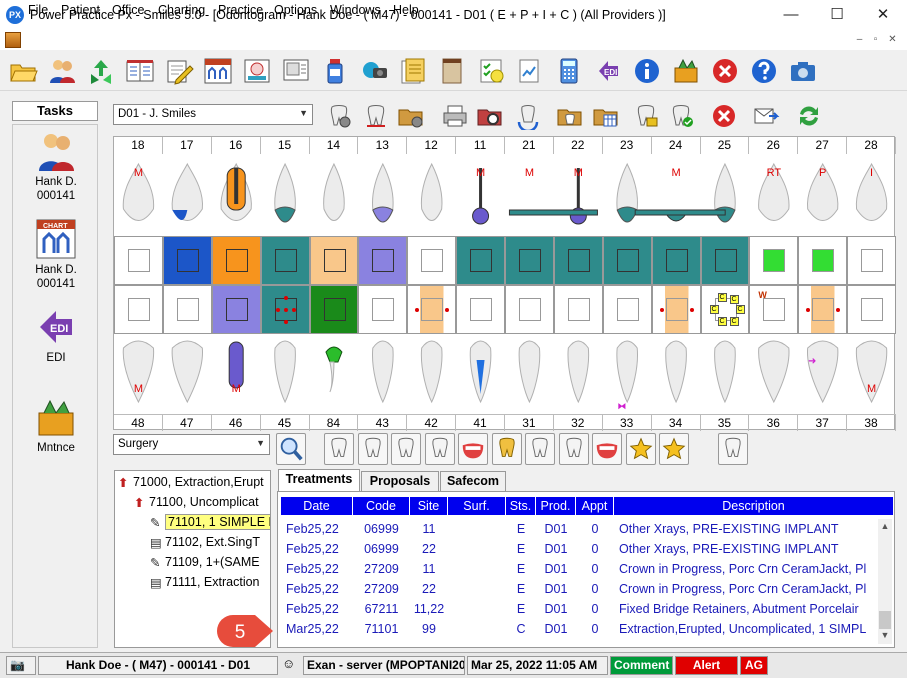 Image resolution: width=907 pixels, height=678 pixels. I want to click on tooth-number: 32, so click(578, 423).